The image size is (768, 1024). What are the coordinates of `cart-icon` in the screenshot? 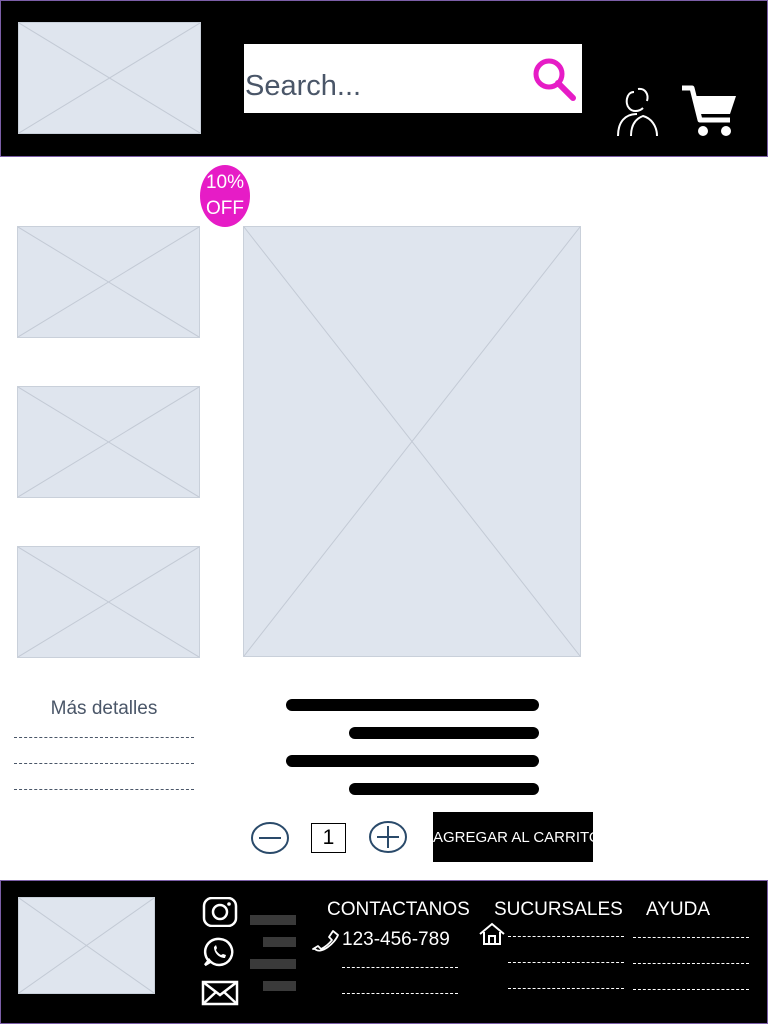 It's located at (709, 112).